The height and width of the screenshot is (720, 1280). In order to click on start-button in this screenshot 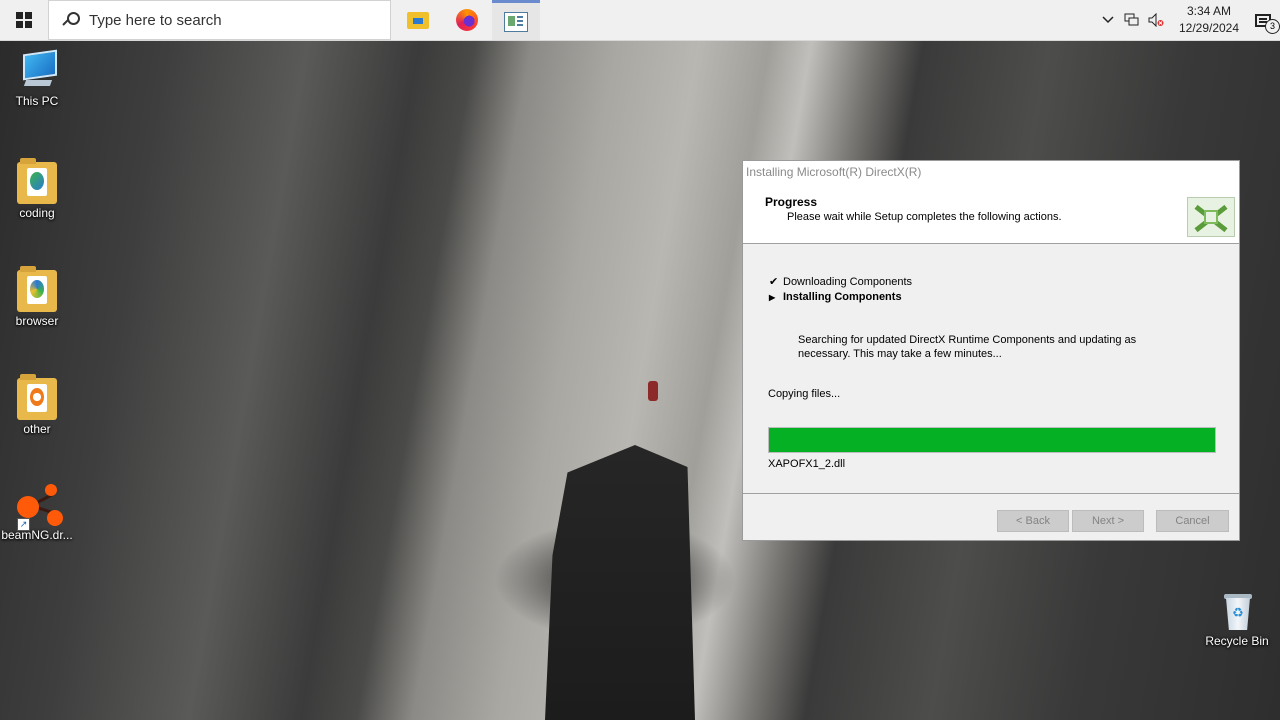, I will do `click(24, 20)`.